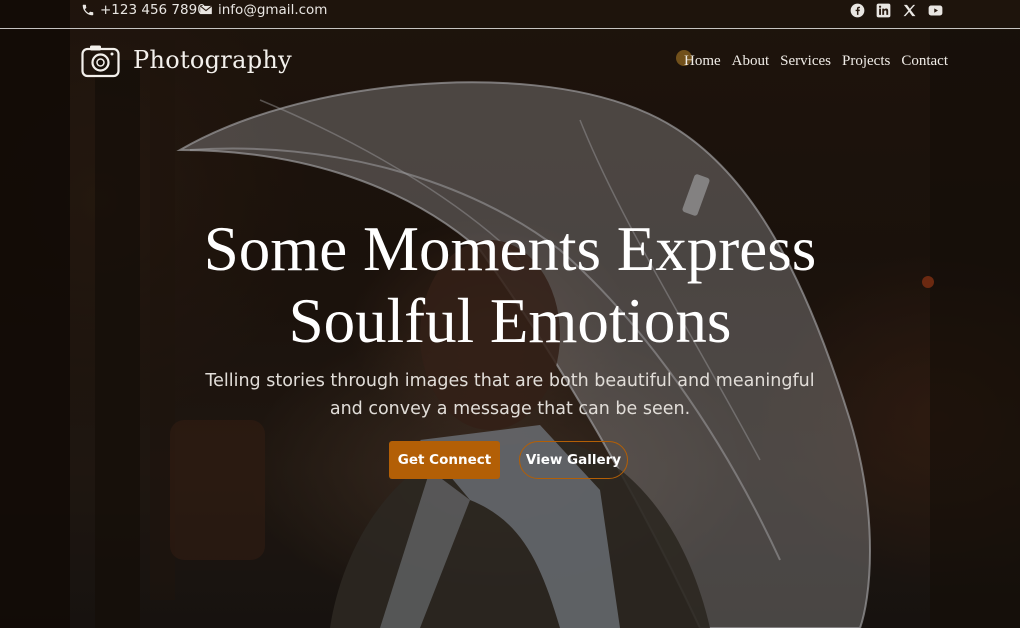 The width and height of the screenshot is (1020, 628). I want to click on nav-item-home: Home, so click(702, 61).